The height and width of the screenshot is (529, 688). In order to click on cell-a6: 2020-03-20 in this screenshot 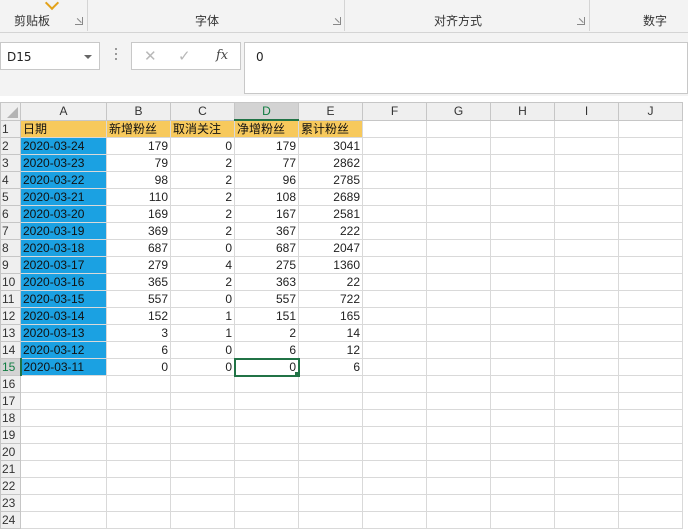, I will do `click(63, 214)`.